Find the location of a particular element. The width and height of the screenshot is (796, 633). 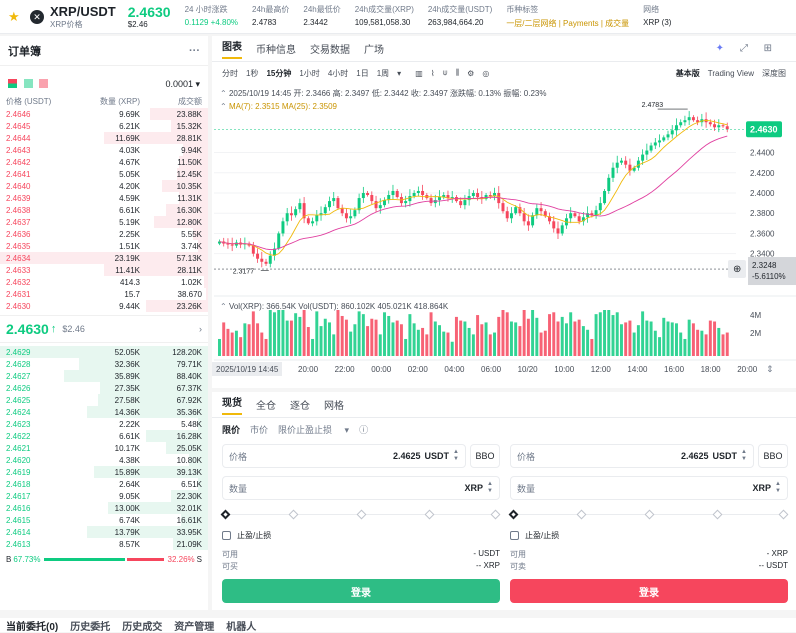

tick-size-select: 0.0001 ▾ is located at coordinates (182, 84).